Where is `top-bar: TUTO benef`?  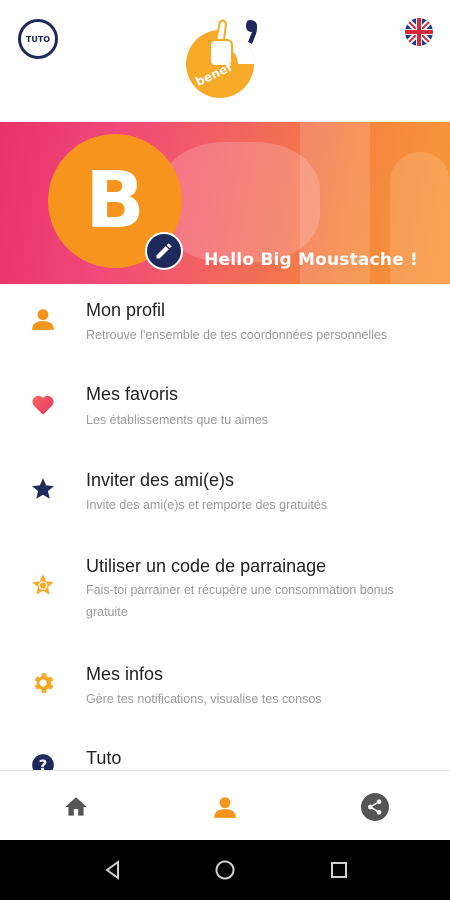 top-bar: TUTO benef is located at coordinates (225, 61).